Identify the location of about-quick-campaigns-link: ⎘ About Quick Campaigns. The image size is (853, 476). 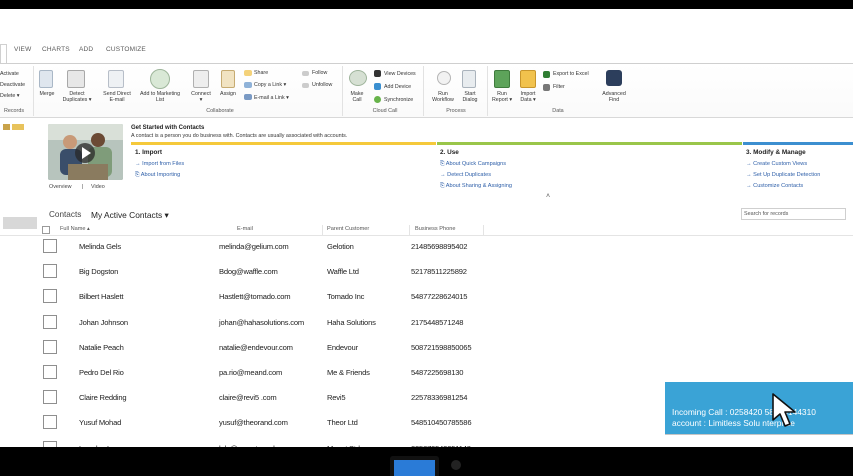
(473, 164).